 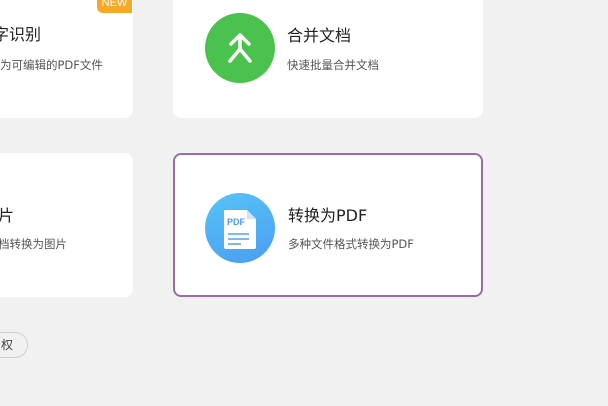 I want to click on to-image-card: 片 档转换为图片, so click(x=66, y=225).